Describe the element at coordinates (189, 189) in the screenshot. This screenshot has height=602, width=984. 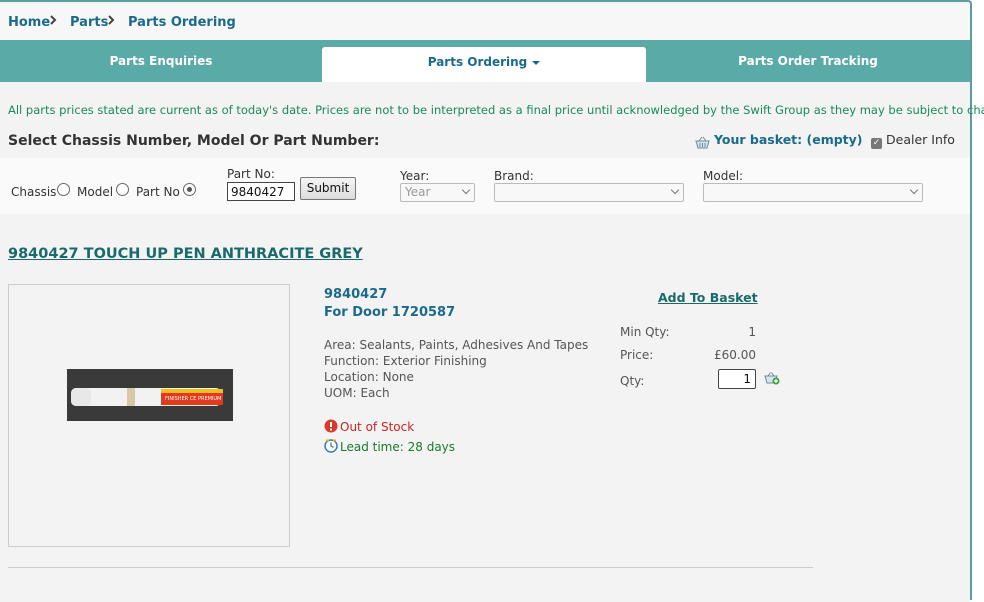
I see `partno-radio` at that location.